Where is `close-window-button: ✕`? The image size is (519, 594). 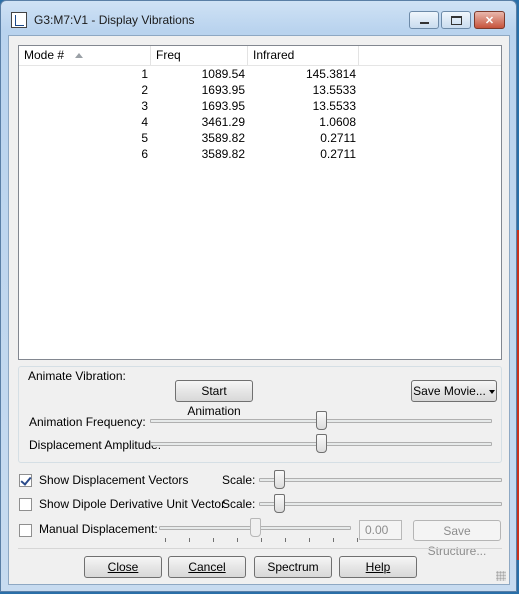
close-window-button: ✕ is located at coordinates (489, 20).